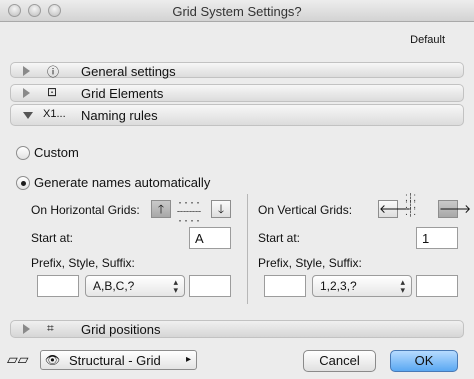 The image size is (474, 379). I want to click on footer: ▱▱ 👁 Structural - Grid ▸ Cancel OK, so click(237, 360).